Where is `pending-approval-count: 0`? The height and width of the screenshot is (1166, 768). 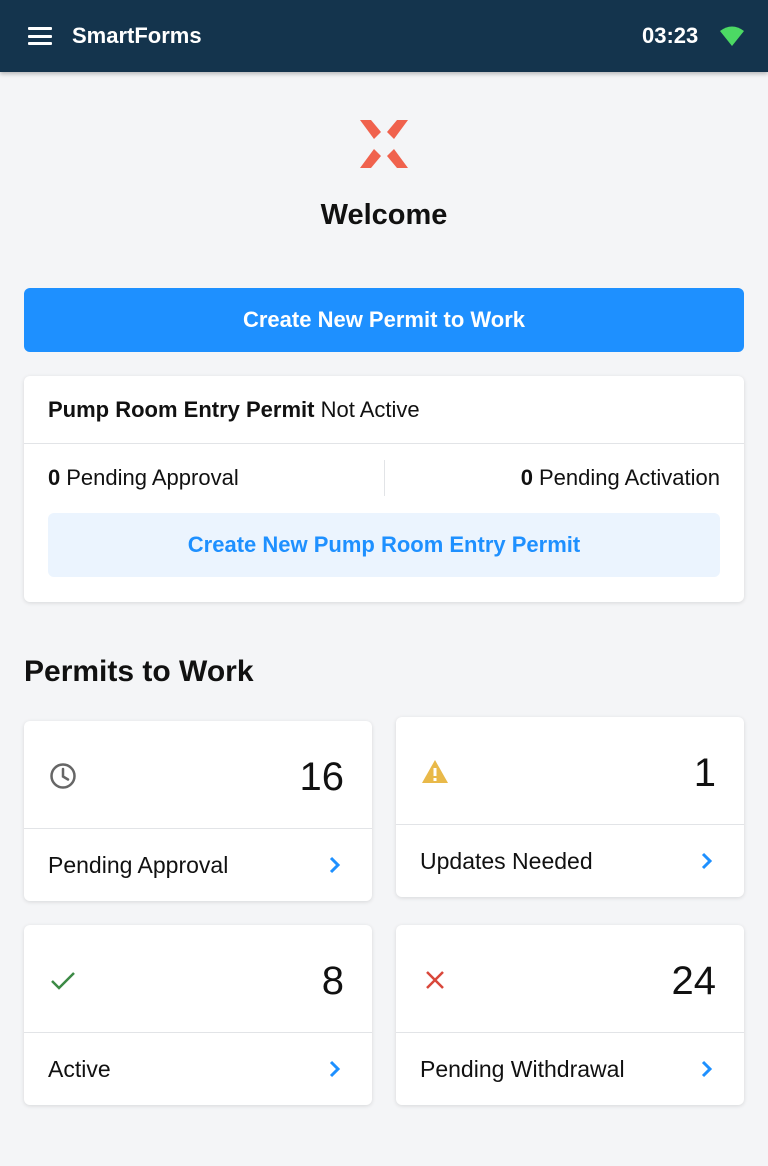
pending-approval-count: 0 is located at coordinates (54, 477).